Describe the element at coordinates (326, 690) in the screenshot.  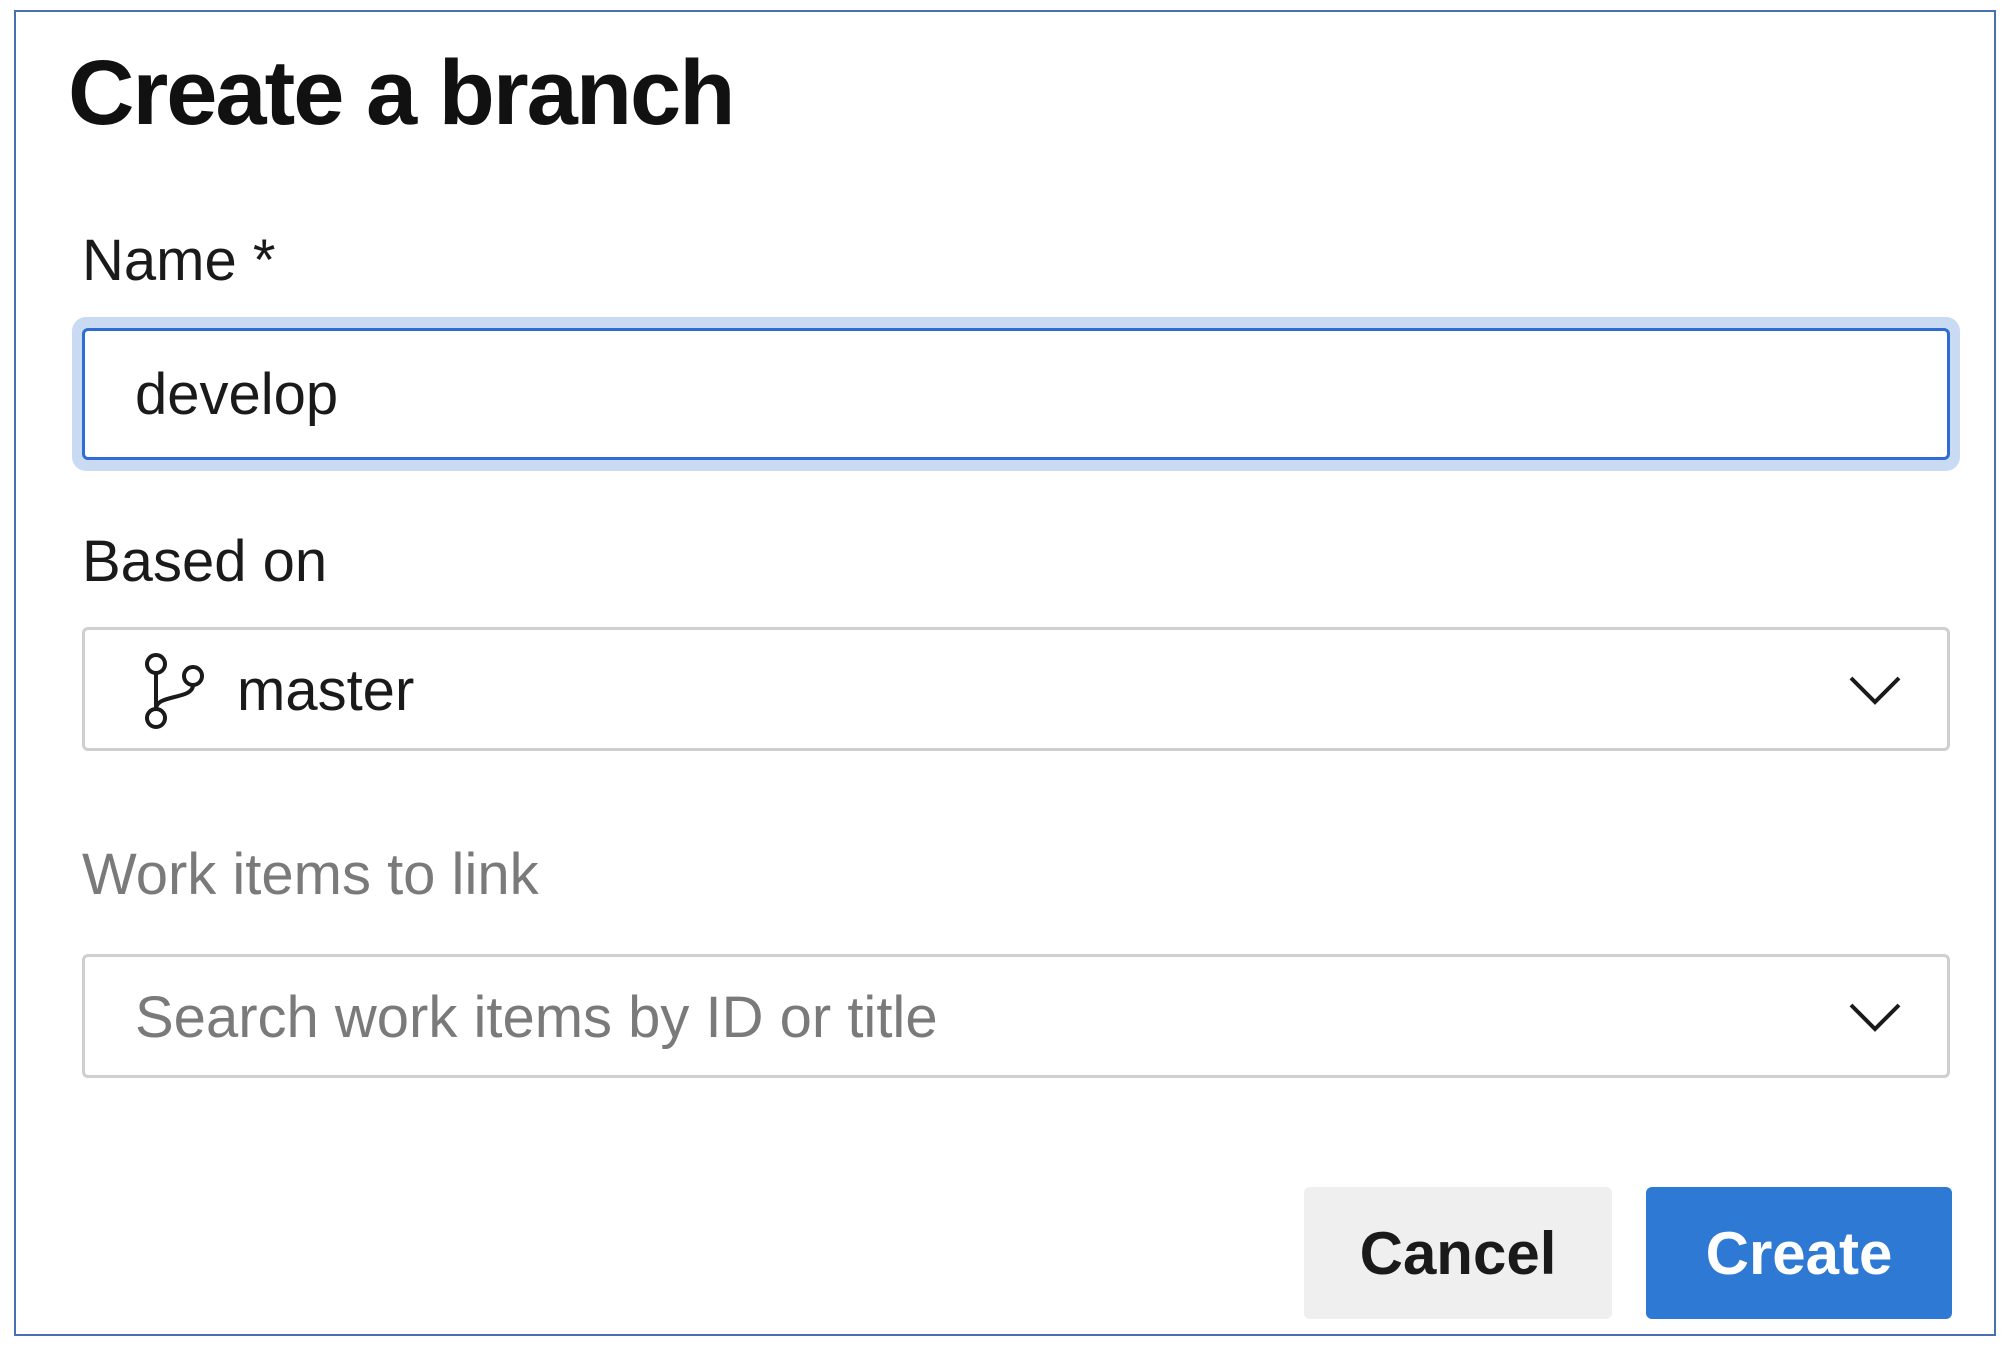
I see `based-on-value: master` at that location.